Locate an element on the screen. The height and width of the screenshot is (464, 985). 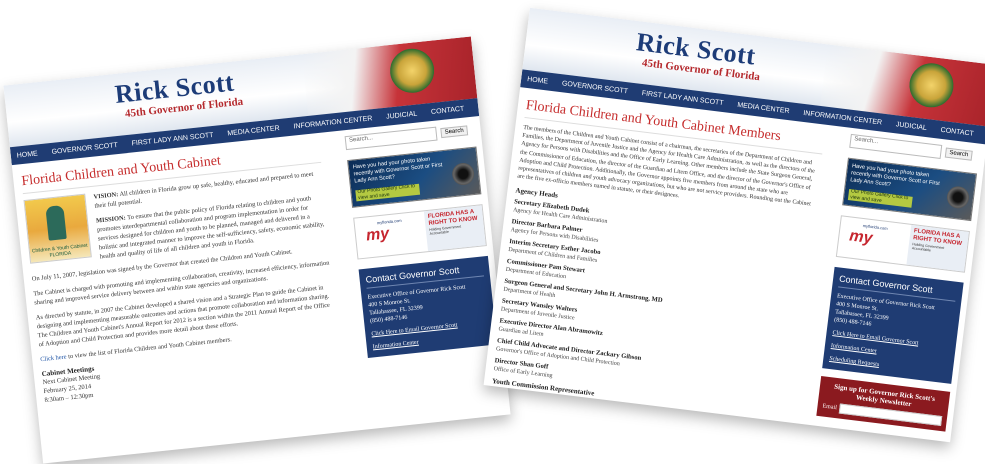
logo-text: Children & Youth Cabinet FLORIDA is located at coordinates (59, 250).